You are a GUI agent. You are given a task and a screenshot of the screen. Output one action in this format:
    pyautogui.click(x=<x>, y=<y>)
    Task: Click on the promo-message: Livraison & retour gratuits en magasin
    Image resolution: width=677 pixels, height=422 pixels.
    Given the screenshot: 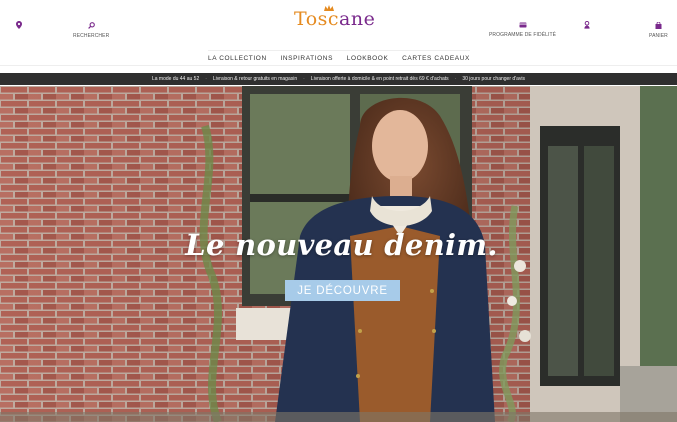 What is the action you would take?
    pyautogui.click(x=255, y=79)
    